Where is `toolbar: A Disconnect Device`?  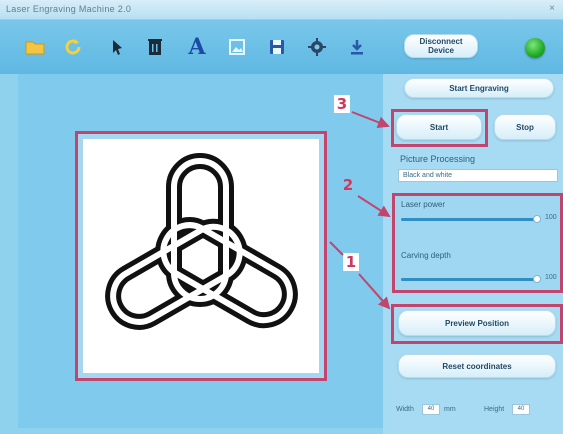 toolbar: A Disconnect Device is located at coordinates (281, 47).